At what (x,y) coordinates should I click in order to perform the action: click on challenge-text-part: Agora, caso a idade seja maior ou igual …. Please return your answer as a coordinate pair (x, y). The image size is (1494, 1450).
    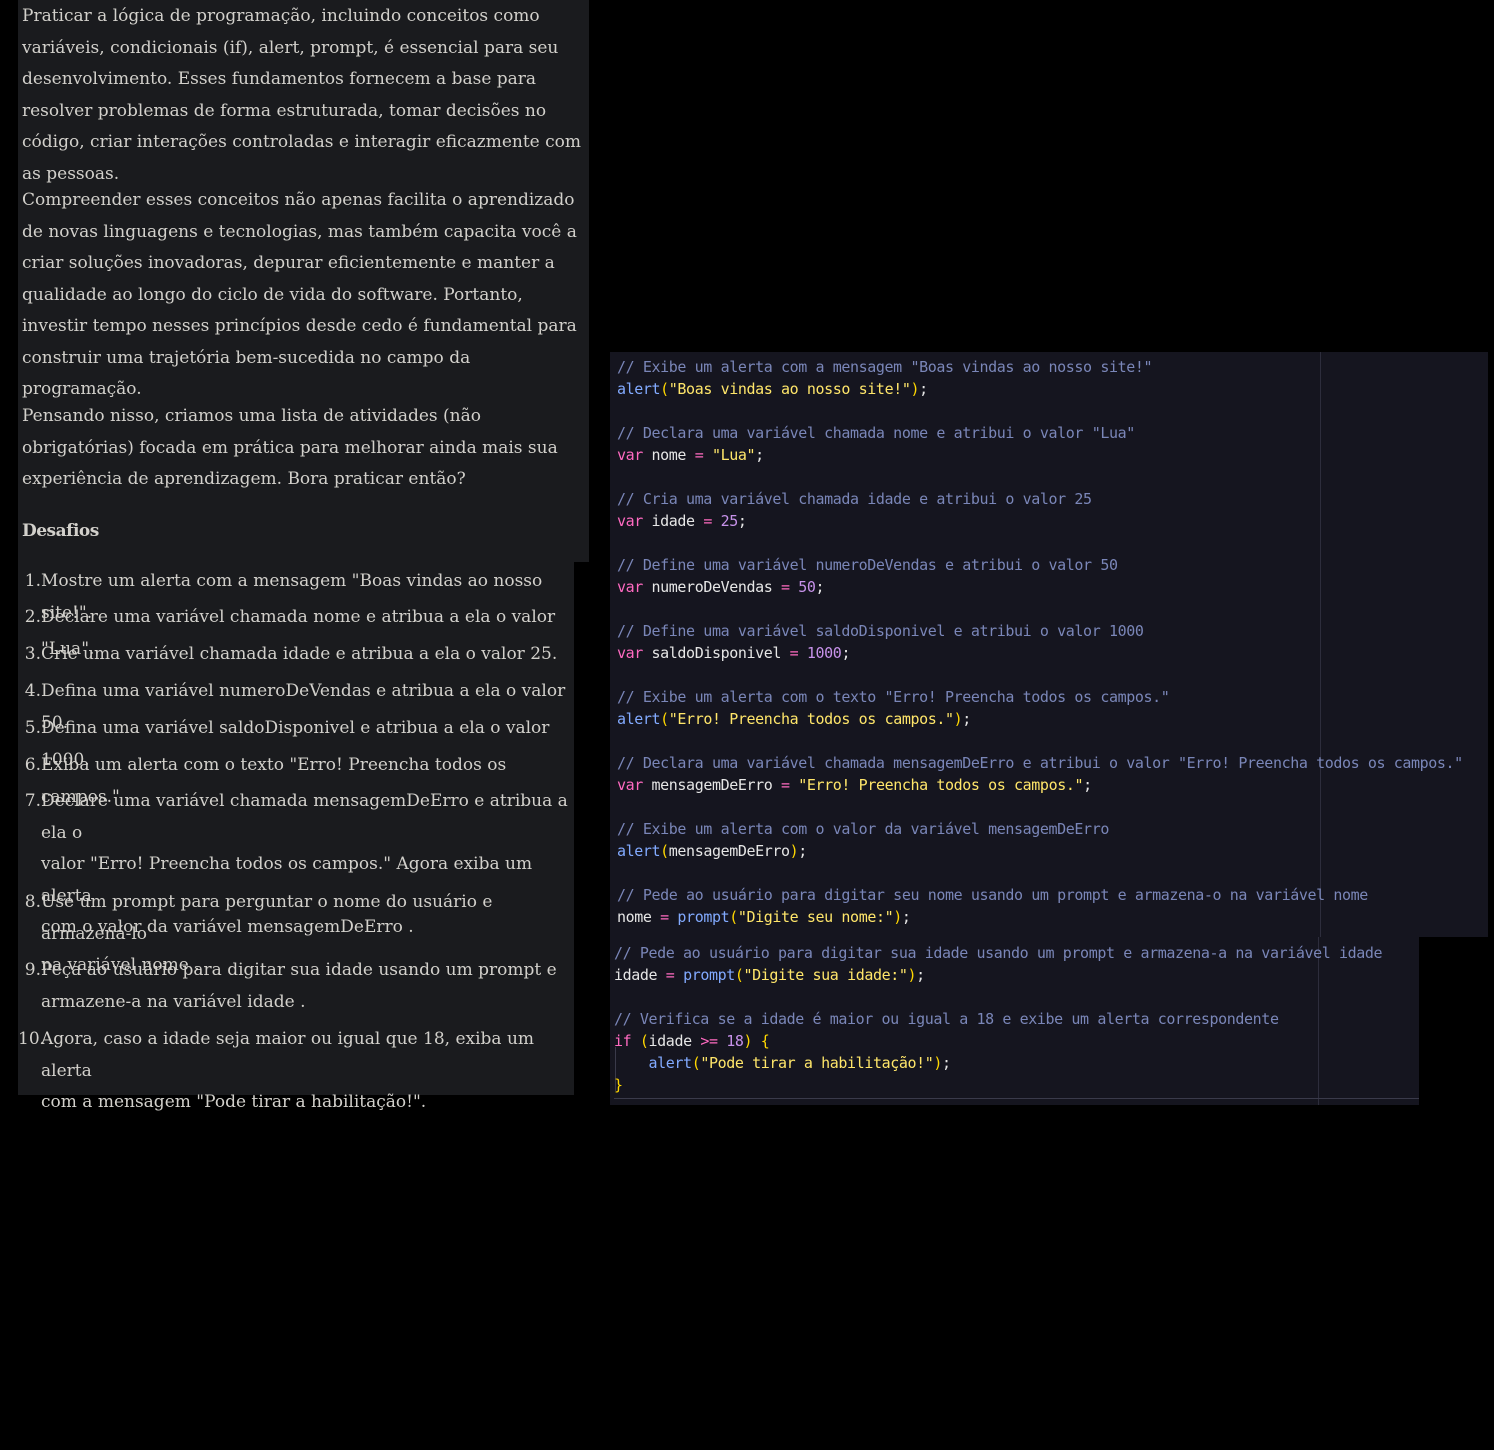
    Looking at the image, I should click on (288, 1055).